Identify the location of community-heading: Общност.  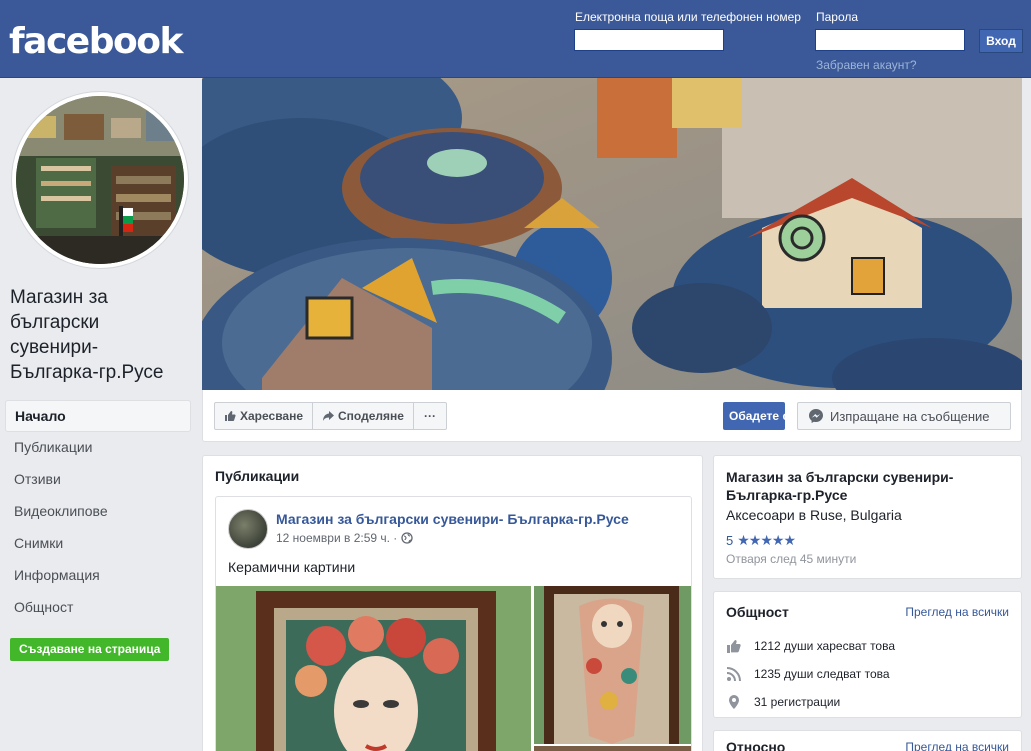
(757, 612).